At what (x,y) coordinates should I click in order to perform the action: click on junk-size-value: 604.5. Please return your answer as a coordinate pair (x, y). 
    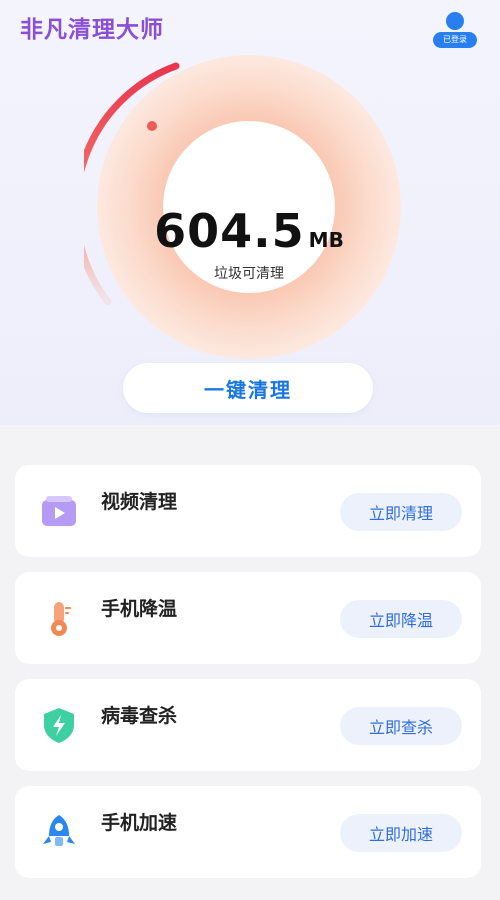
    Looking at the image, I should click on (229, 231).